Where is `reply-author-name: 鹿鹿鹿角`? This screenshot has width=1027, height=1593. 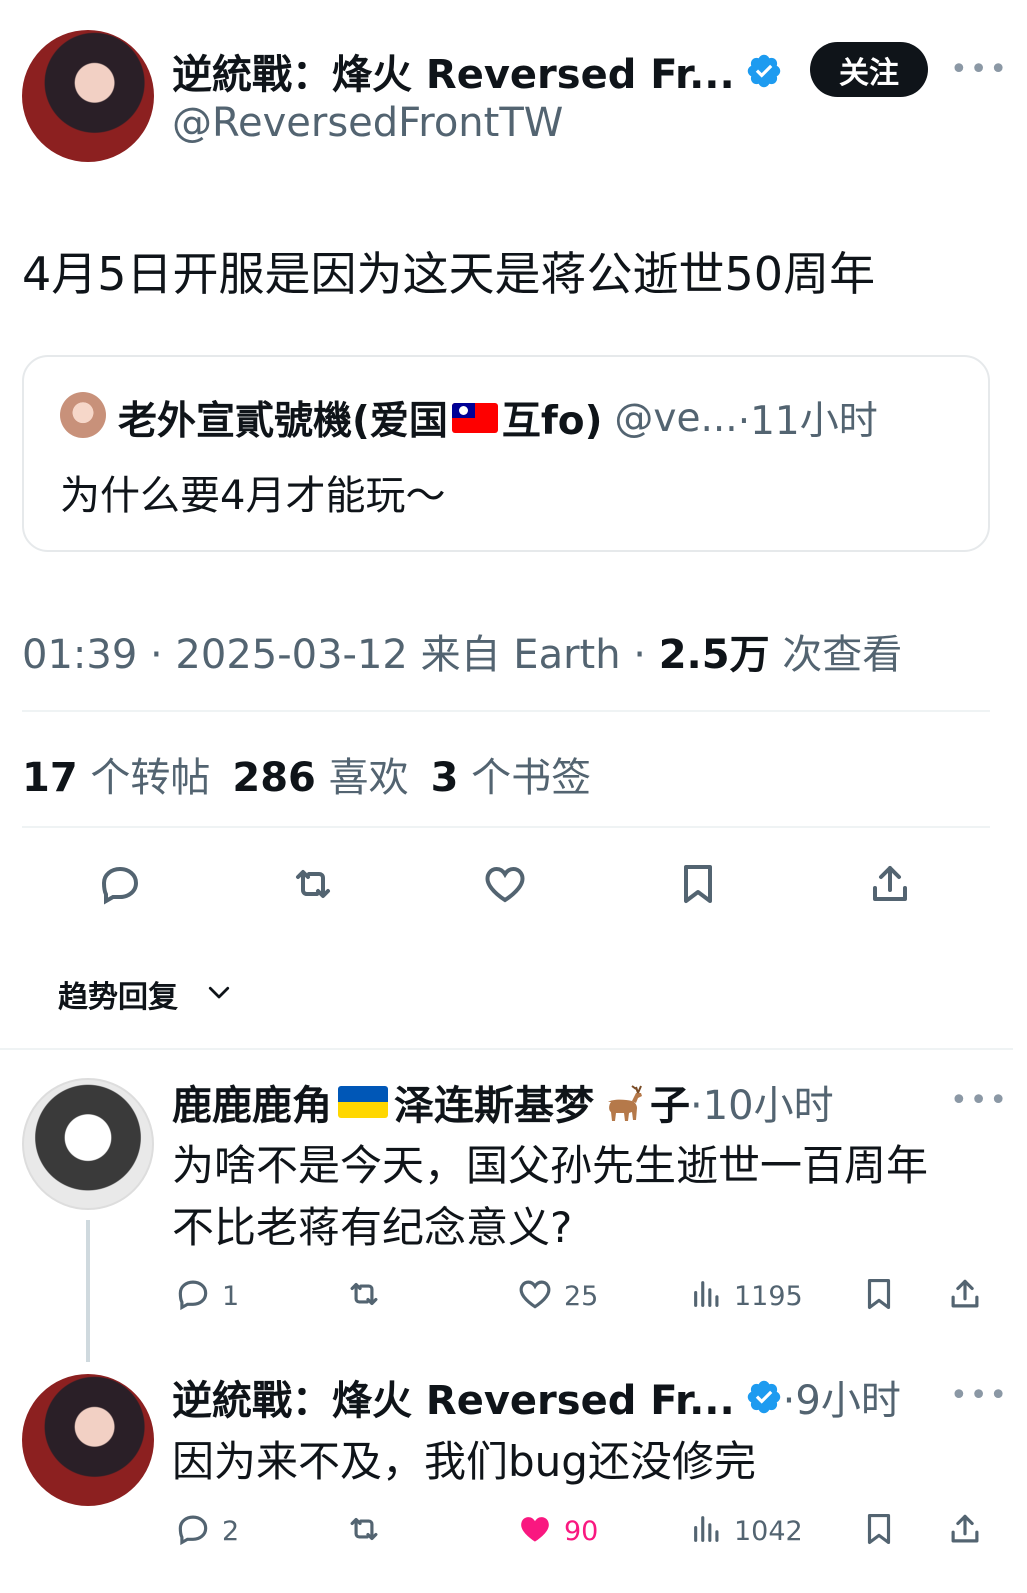
reply-author-name: 鹿鹿鹿角 is located at coordinates (252, 1102).